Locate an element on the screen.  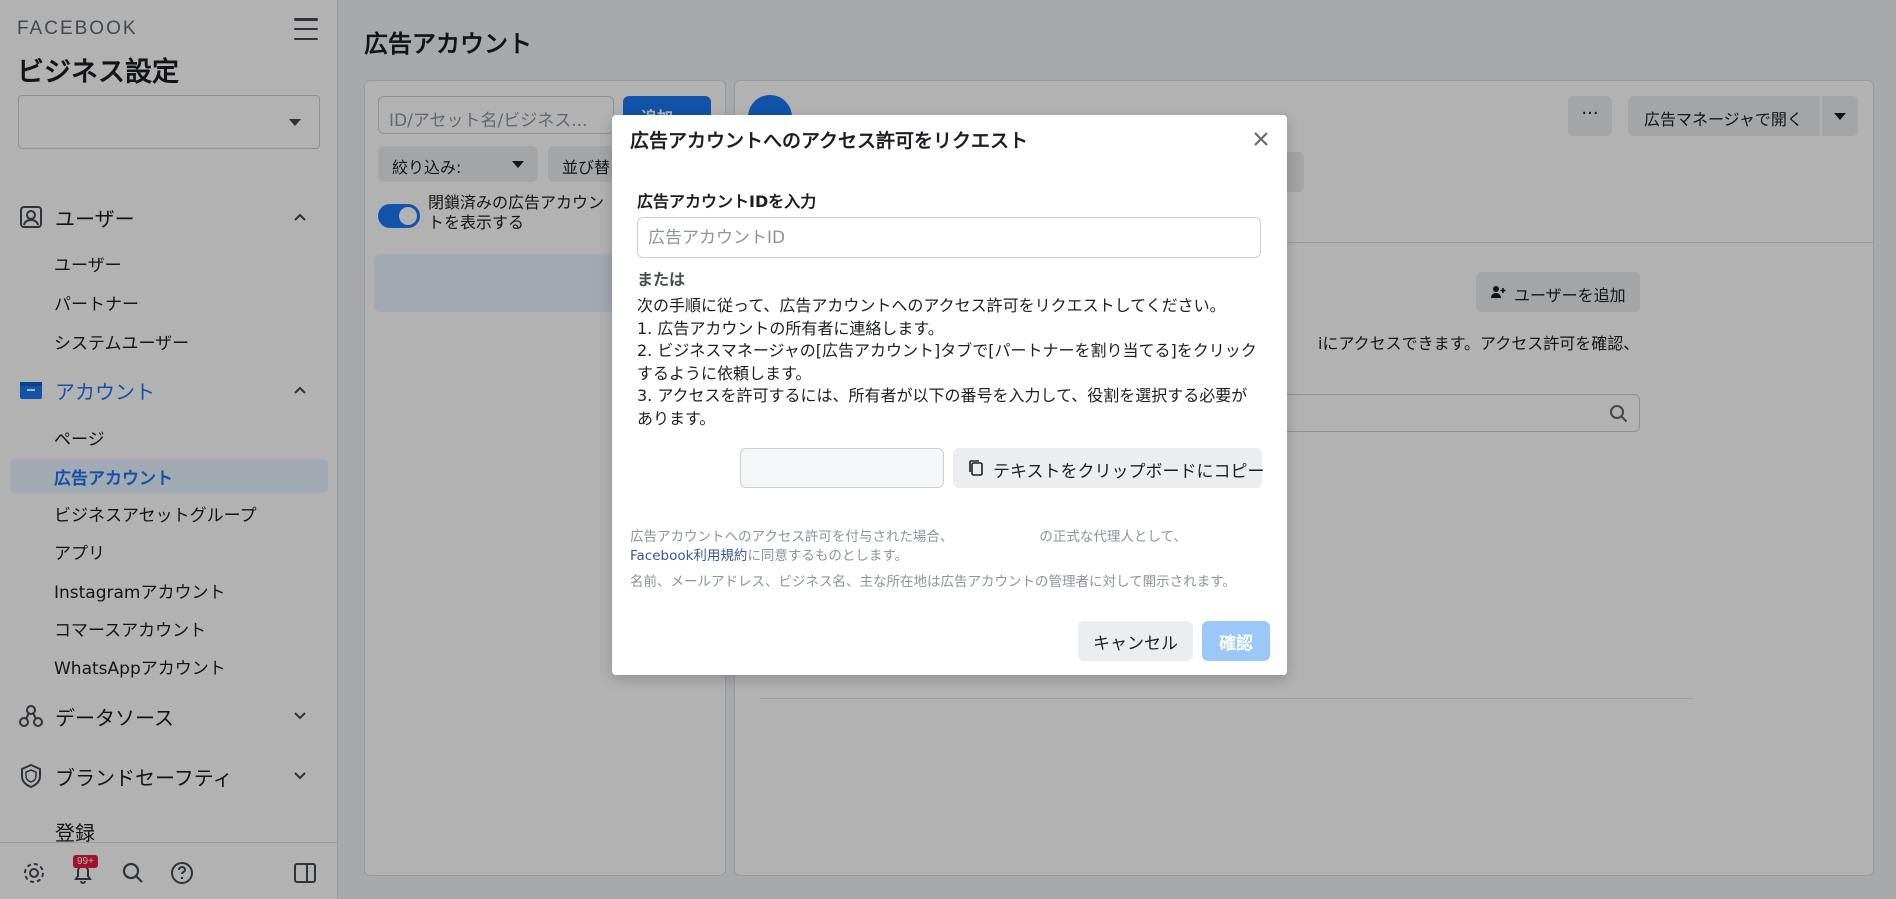
legal-notice-line-2: Facebook利用規約に同意するものとします。 is located at coordinates (769, 556).